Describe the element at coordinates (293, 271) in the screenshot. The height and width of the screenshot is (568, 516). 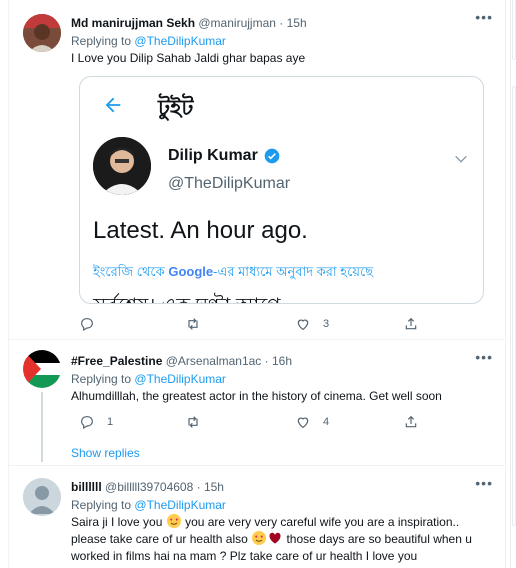
I see `translation-suffix: -এর মাধ্যমে অনুবাদ করা হয়েছে` at that location.